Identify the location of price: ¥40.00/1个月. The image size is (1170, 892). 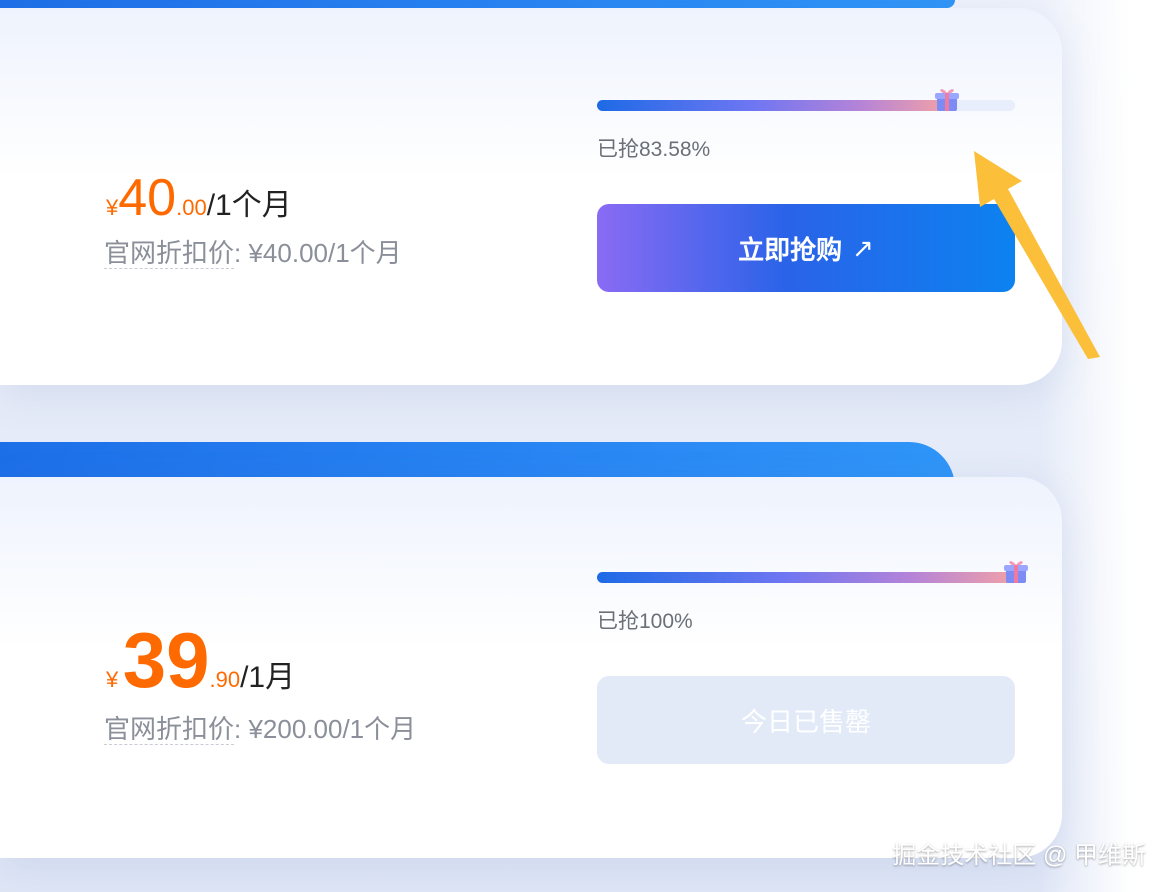
(199, 198).